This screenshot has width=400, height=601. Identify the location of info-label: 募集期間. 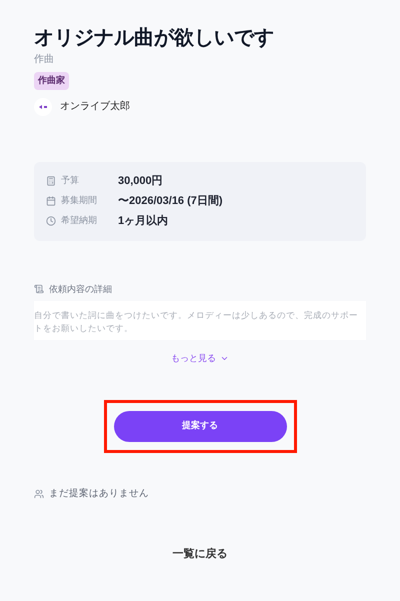
(79, 201).